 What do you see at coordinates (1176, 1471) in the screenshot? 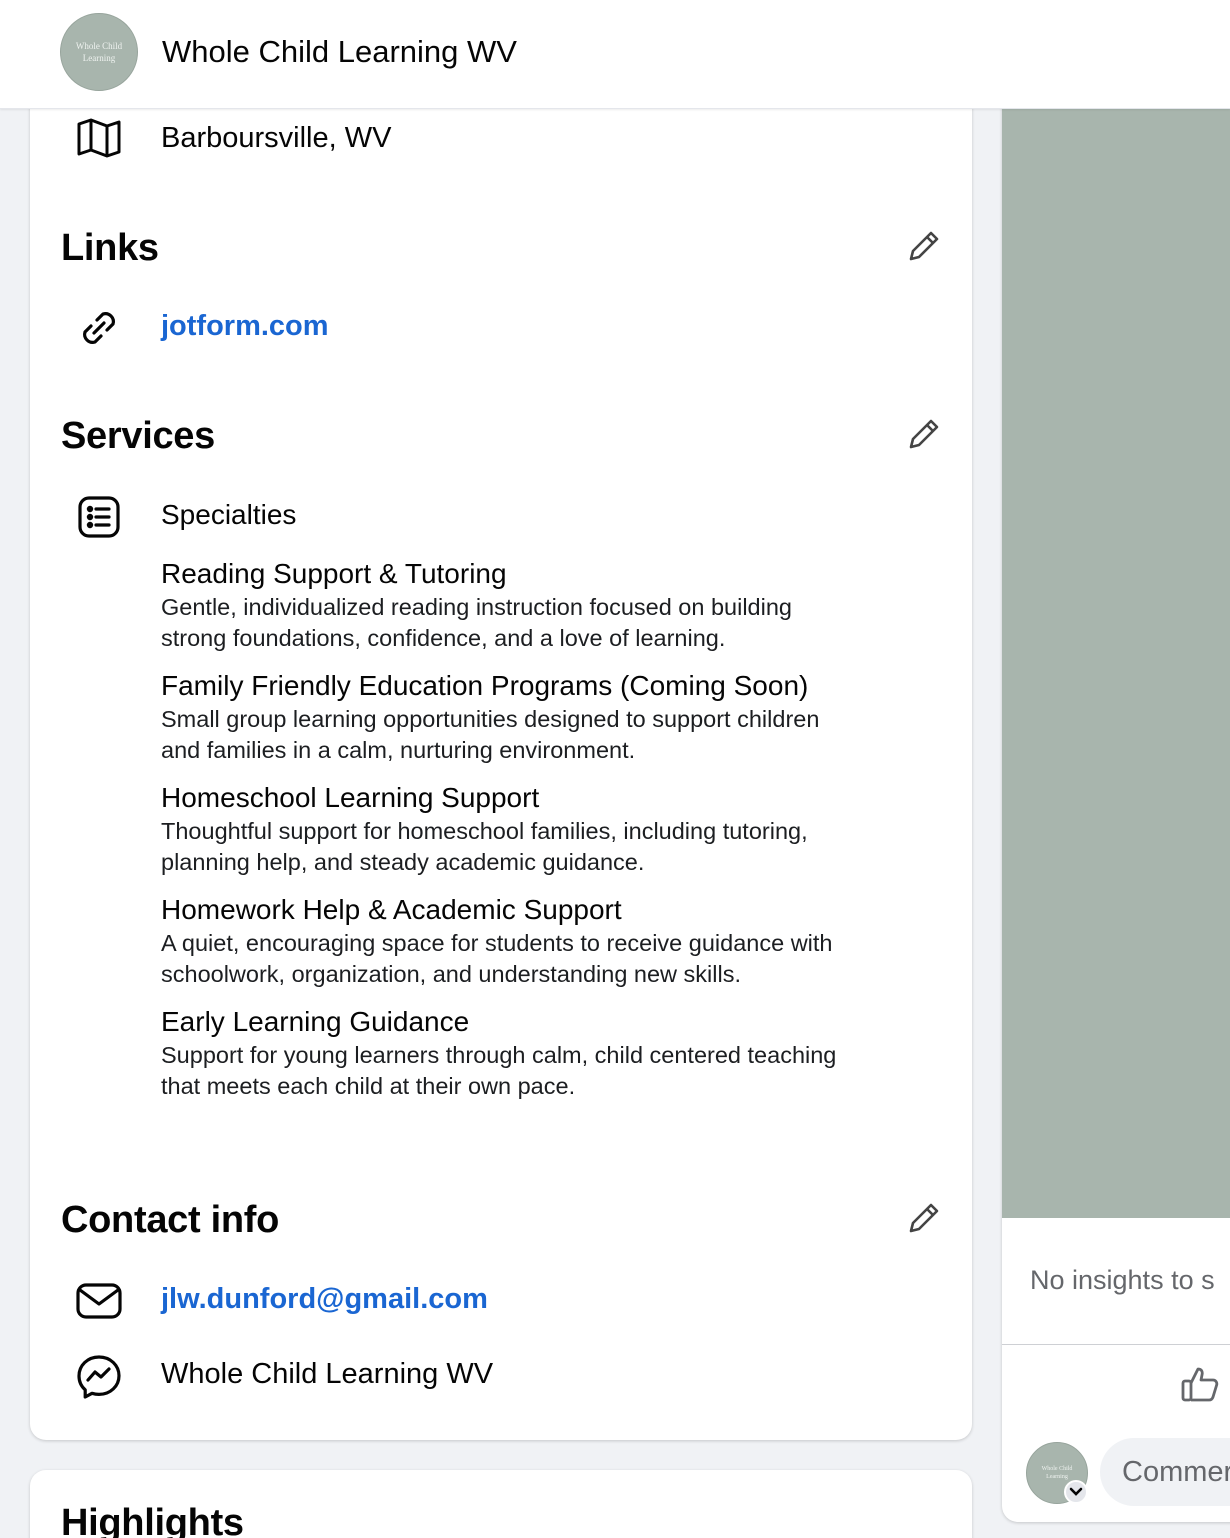
I see `comment-placeholder: Commer` at bounding box center [1176, 1471].